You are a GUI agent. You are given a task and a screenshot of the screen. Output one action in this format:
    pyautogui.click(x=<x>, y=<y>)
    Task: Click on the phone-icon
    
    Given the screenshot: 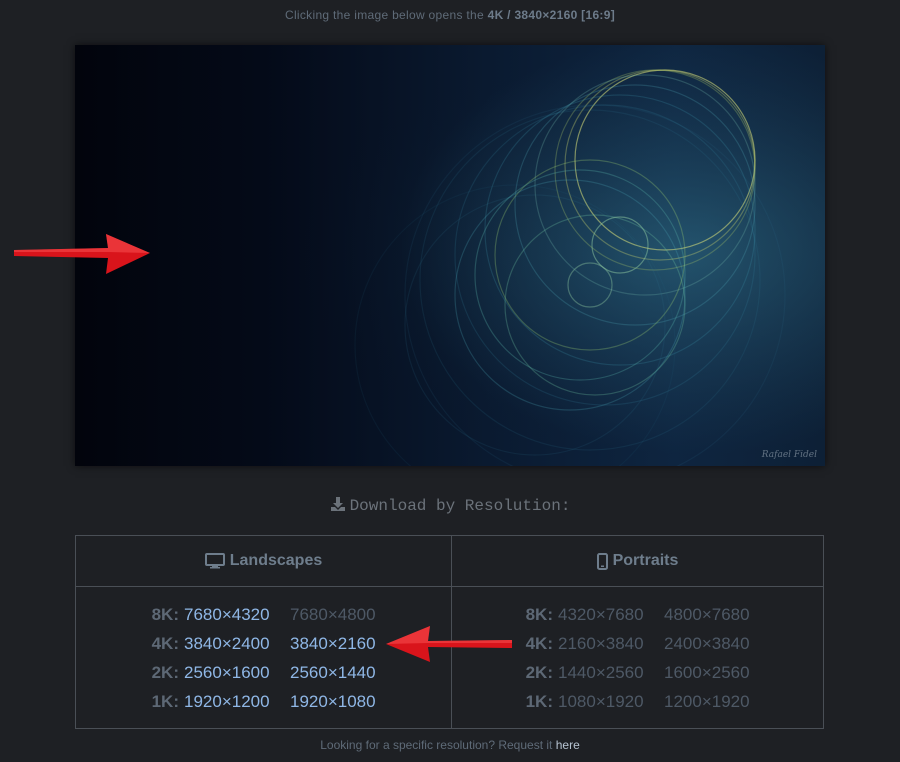 What is the action you would take?
    pyautogui.click(x=602, y=561)
    